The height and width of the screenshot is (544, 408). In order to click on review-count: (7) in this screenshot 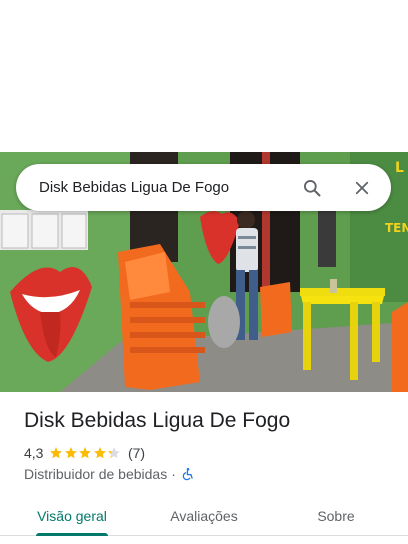, I will do `click(136, 453)`.